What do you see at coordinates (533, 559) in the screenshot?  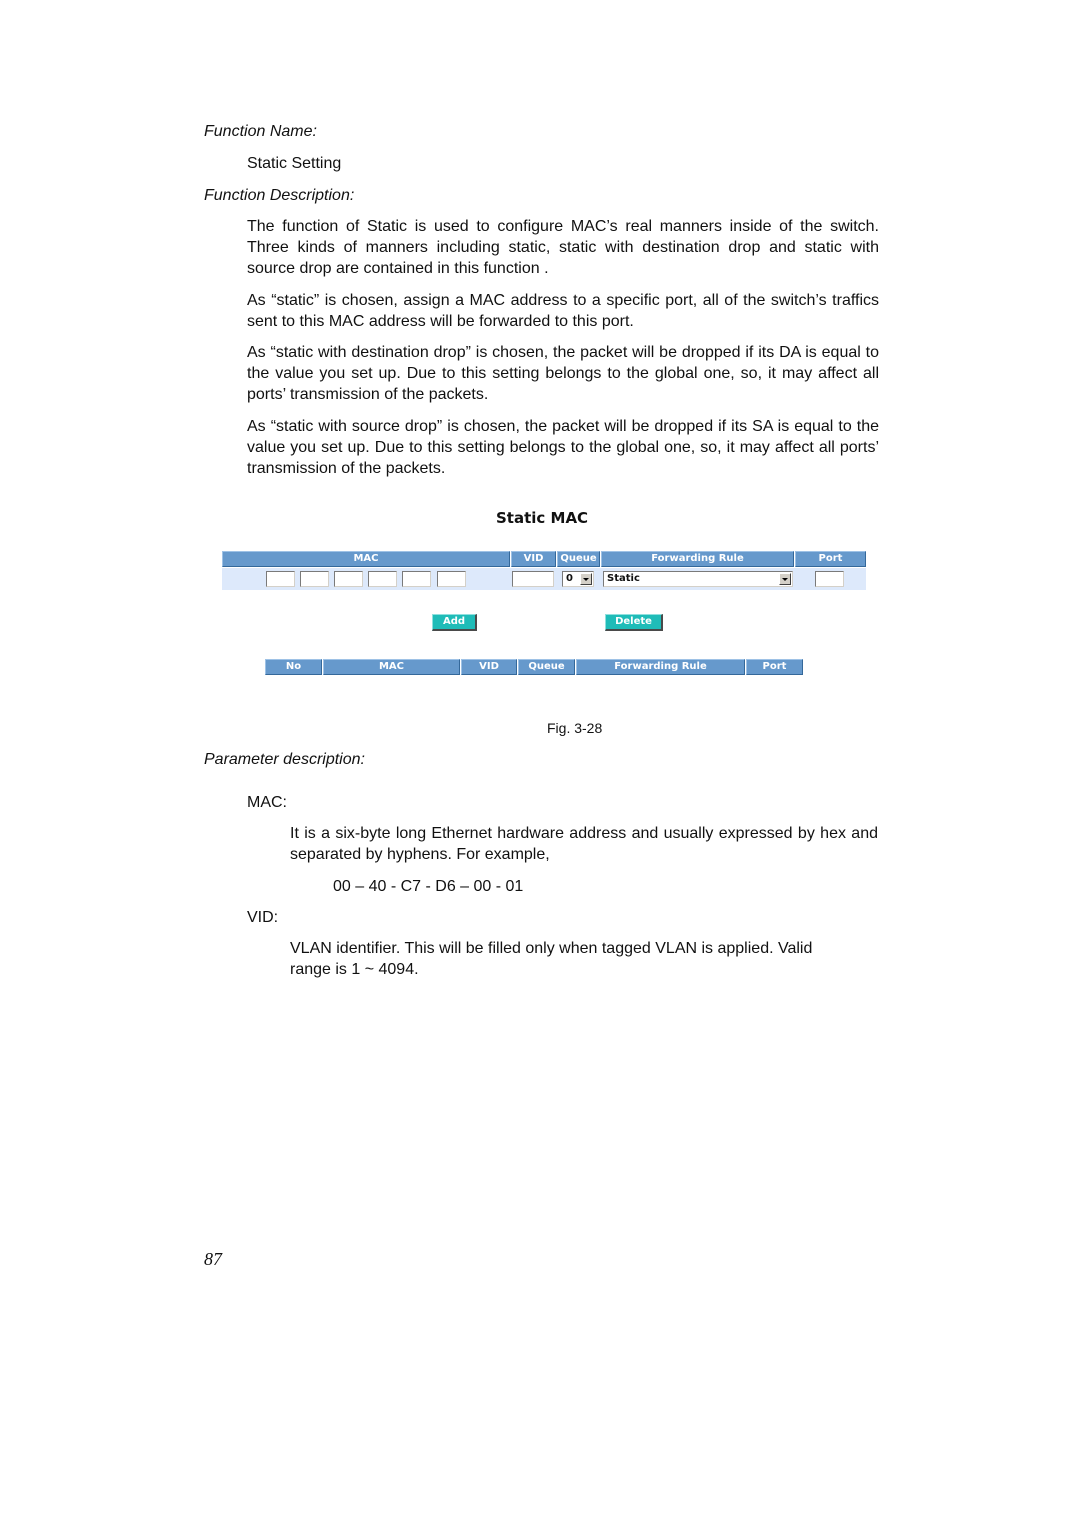 I see `header-vid: VID` at bounding box center [533, 559].